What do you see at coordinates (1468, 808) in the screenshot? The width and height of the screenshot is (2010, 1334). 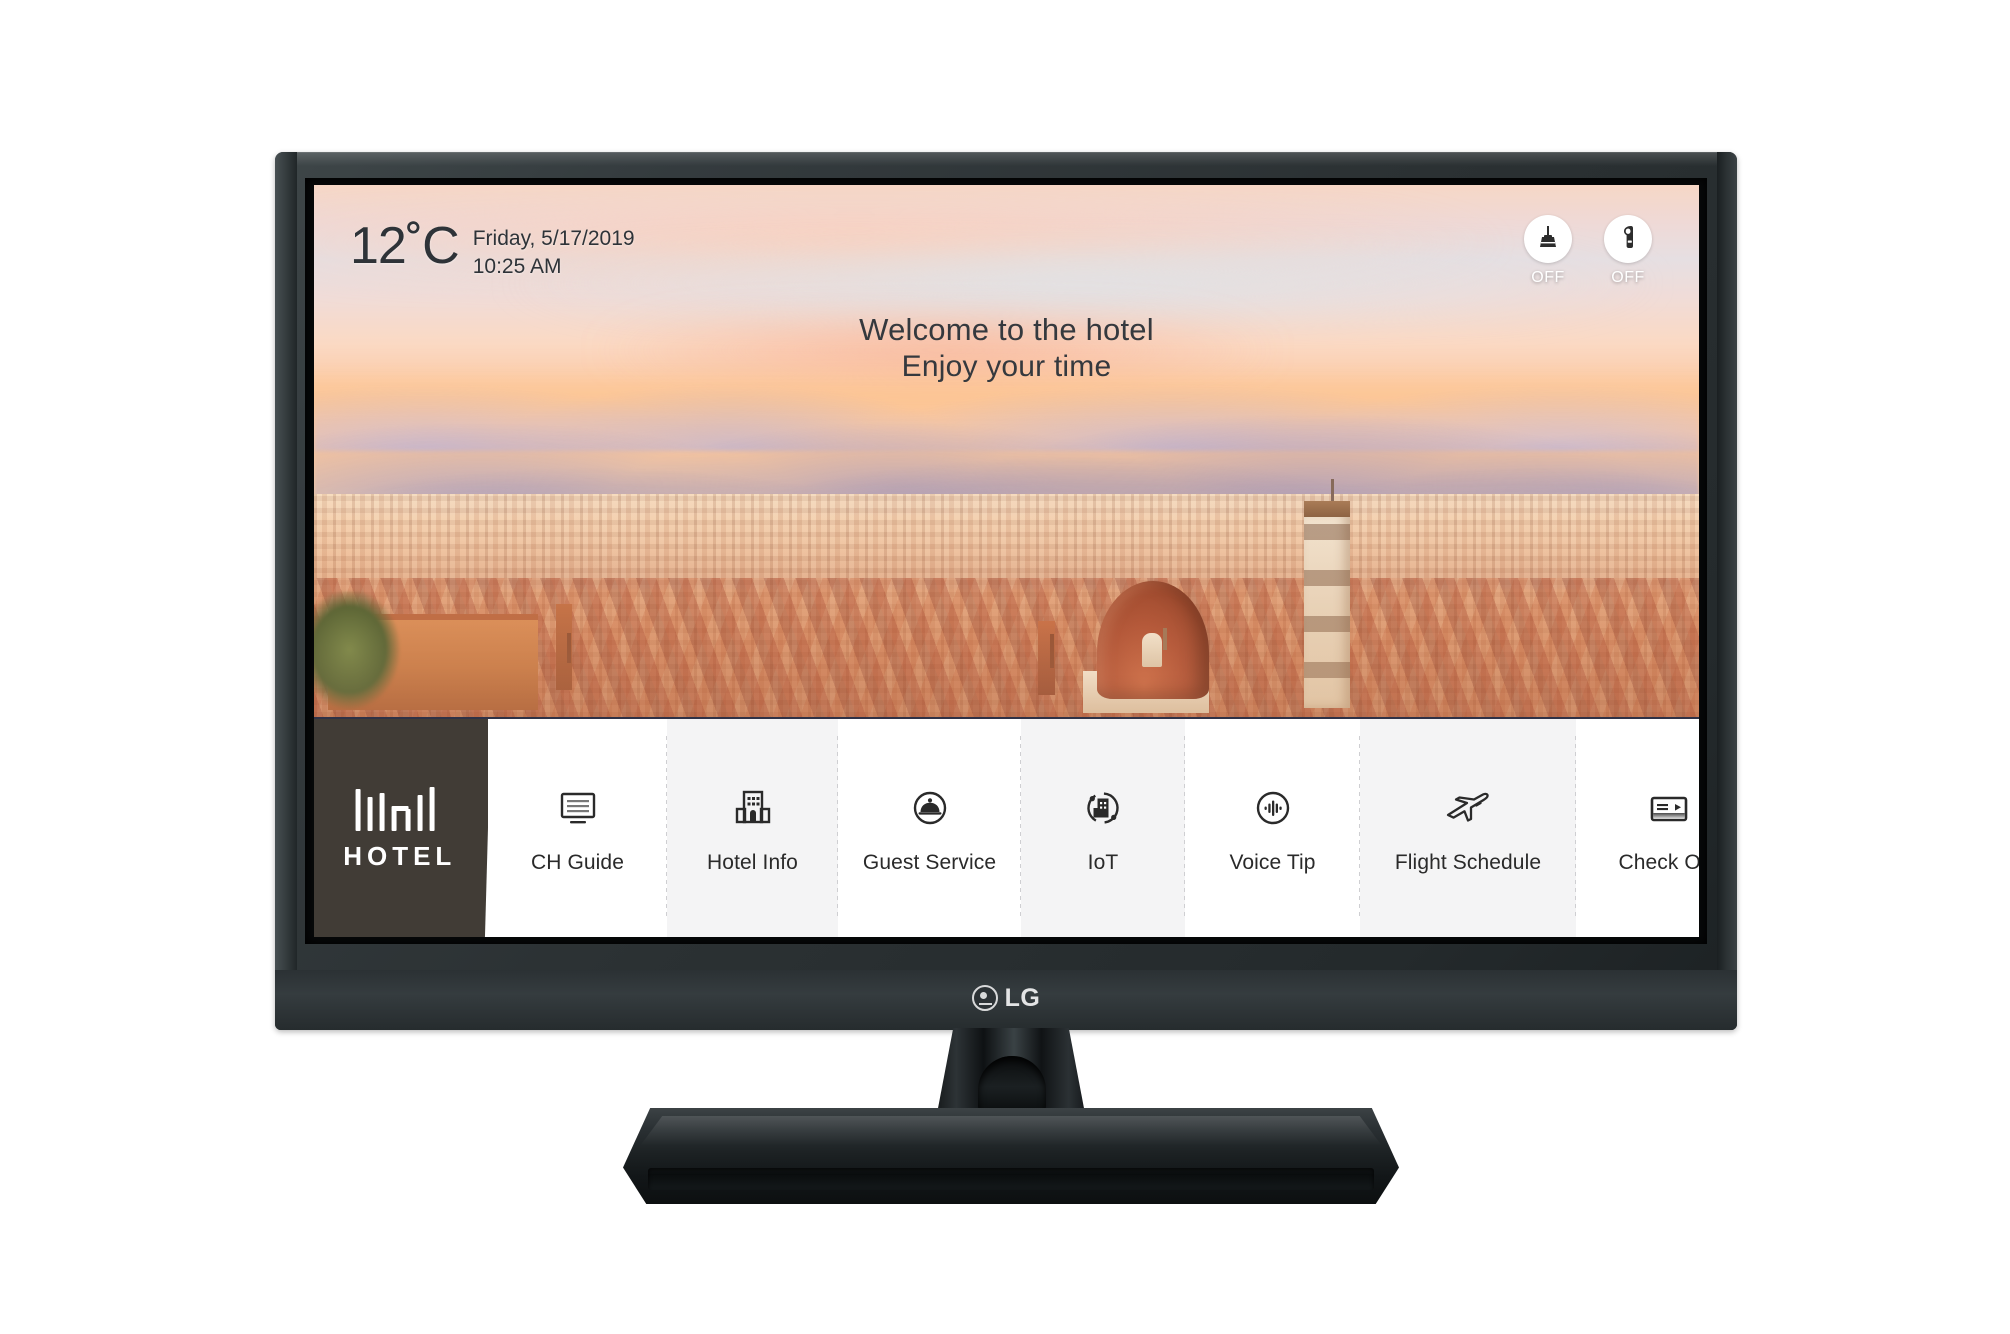 I see `airplane-icon` at bounding box center [1468, 808].